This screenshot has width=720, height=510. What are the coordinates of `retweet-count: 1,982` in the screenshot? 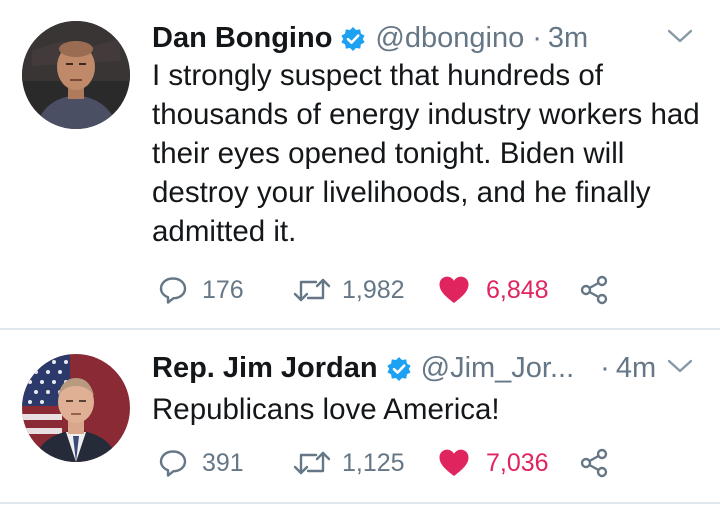 It's located at (373, 289).